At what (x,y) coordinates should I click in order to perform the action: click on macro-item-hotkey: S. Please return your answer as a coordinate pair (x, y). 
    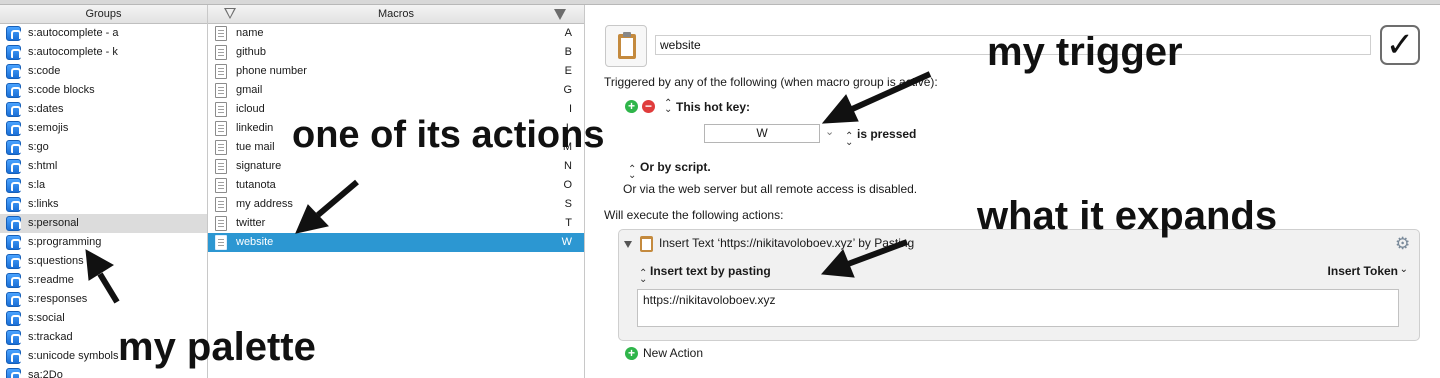
    Looking at the image, I should click on (568, 204).